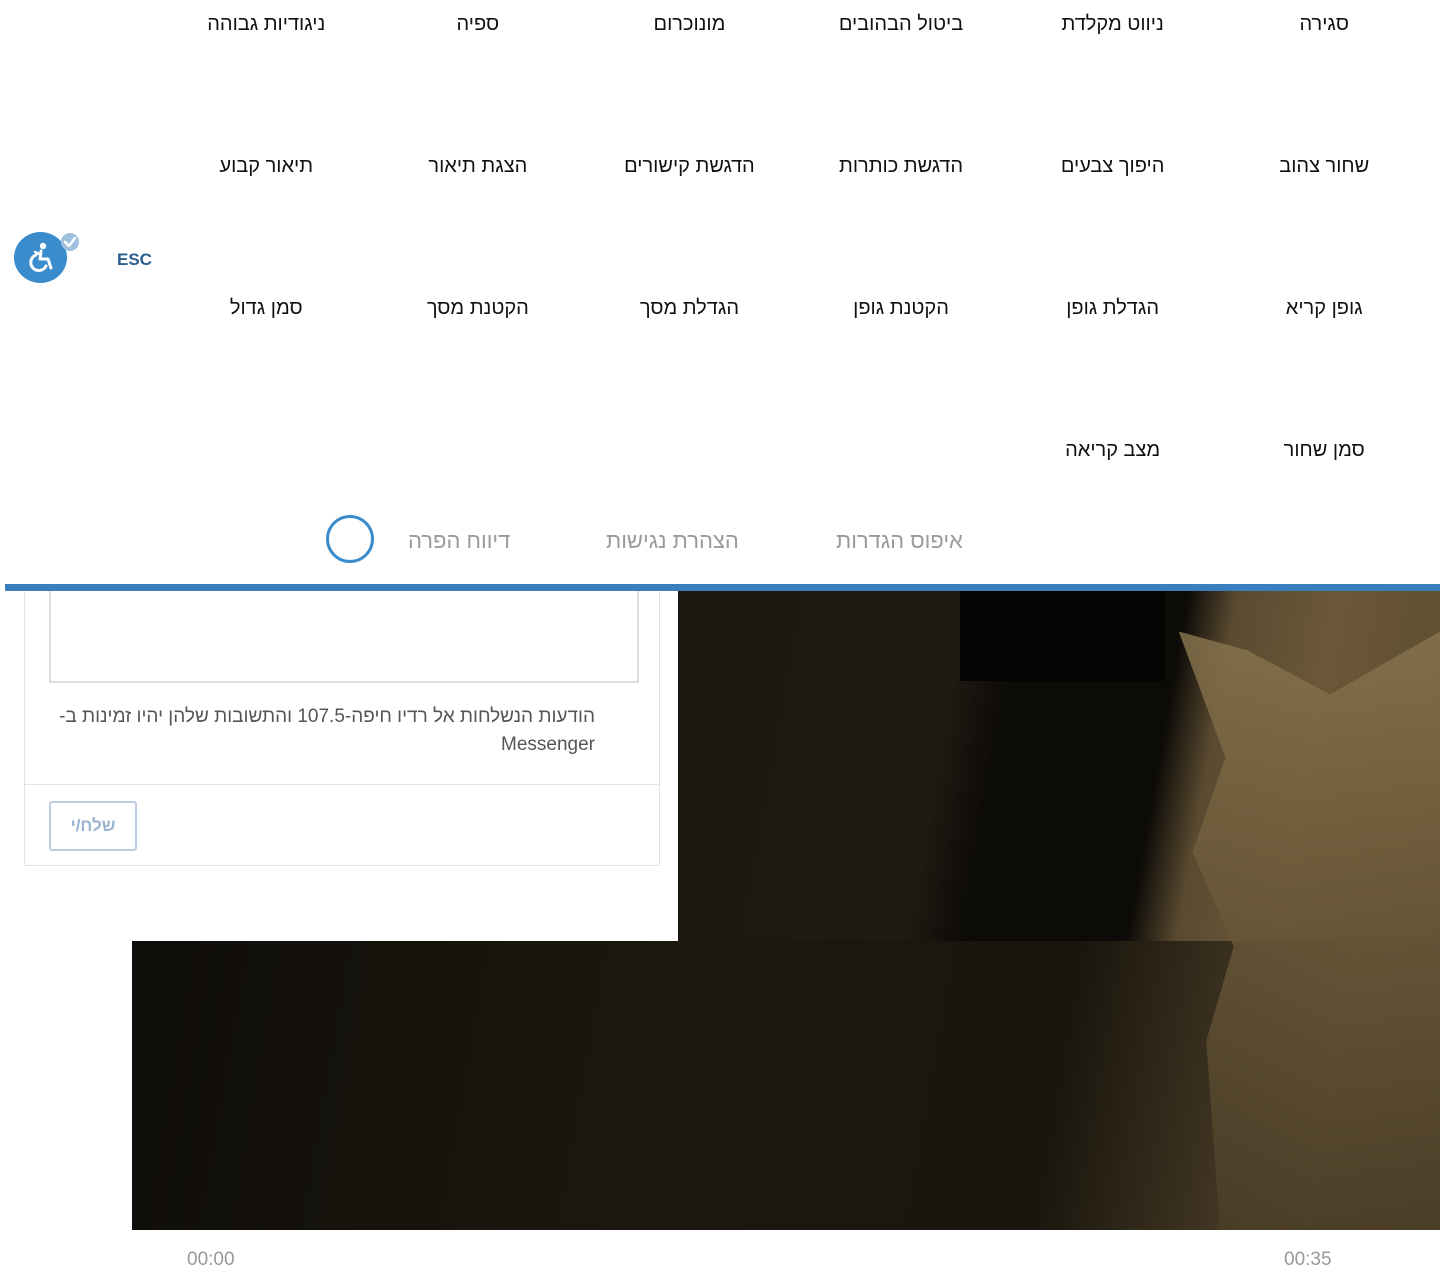 The width and height of the screenshot is (1450, 1271). I want to click on report-violation-link: דיווח הפרה, so click(459, 541).